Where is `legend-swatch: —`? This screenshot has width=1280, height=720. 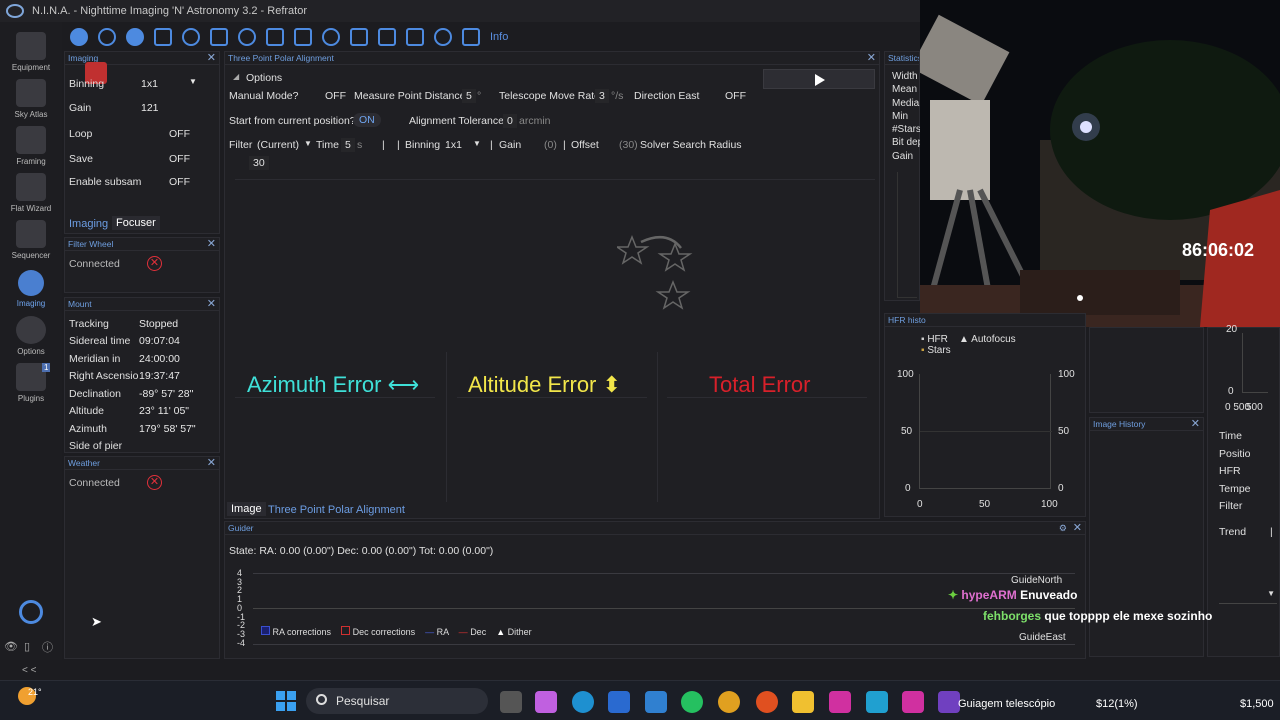
legend-swatch: — is located at coordinates (430, 632).